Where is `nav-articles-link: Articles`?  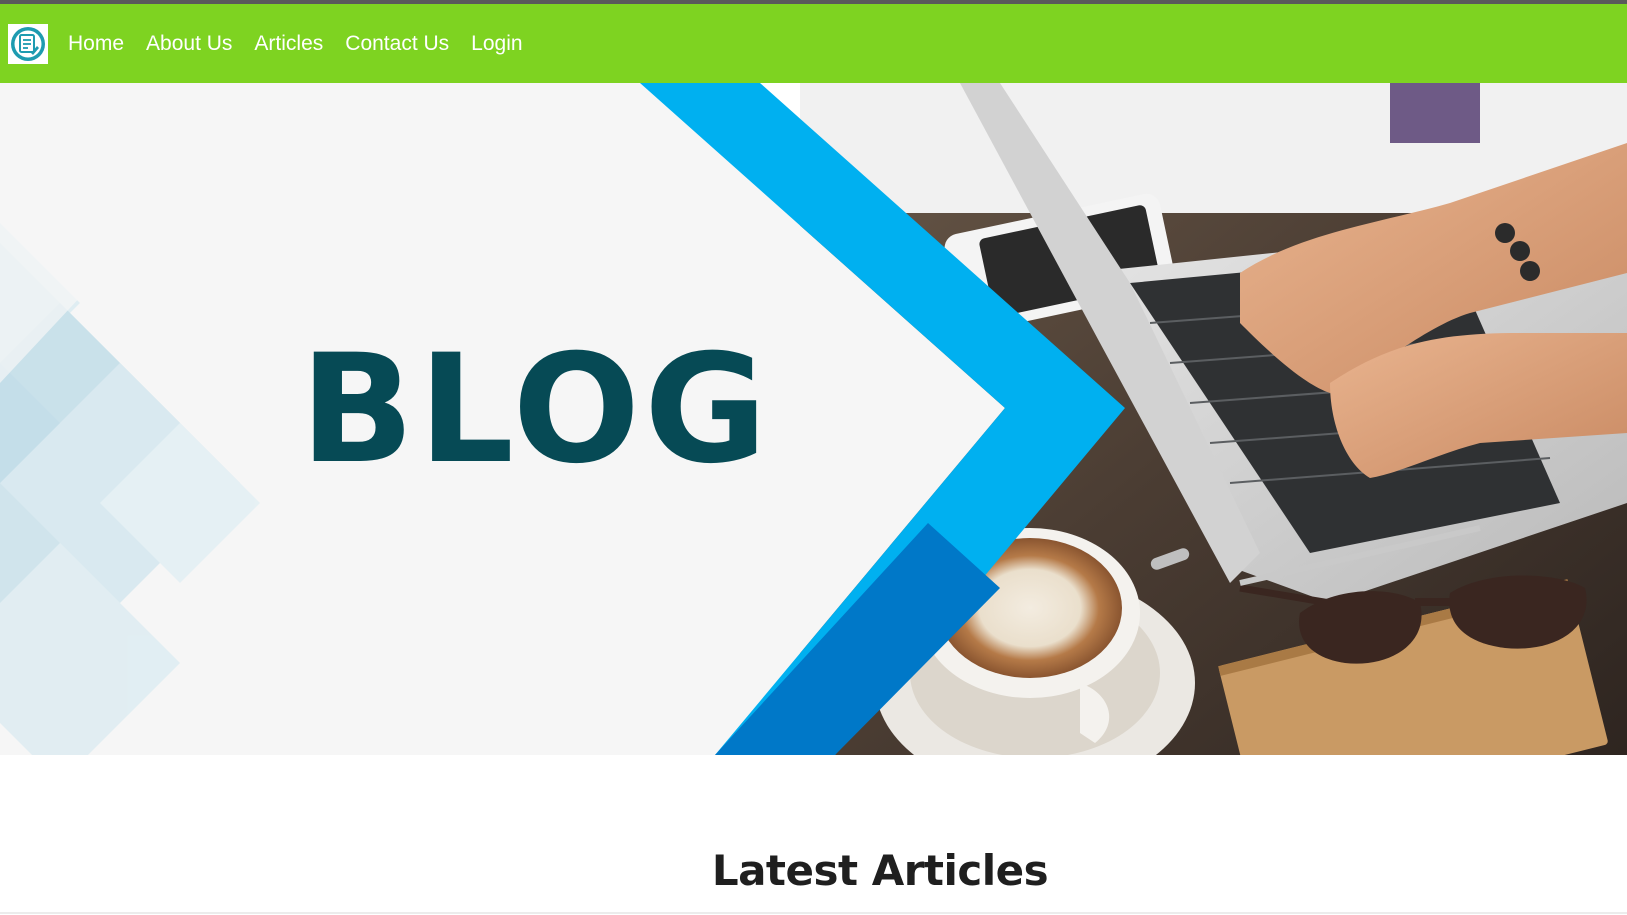 nav-articles-link: Articles is located at coordinates (288, 44).